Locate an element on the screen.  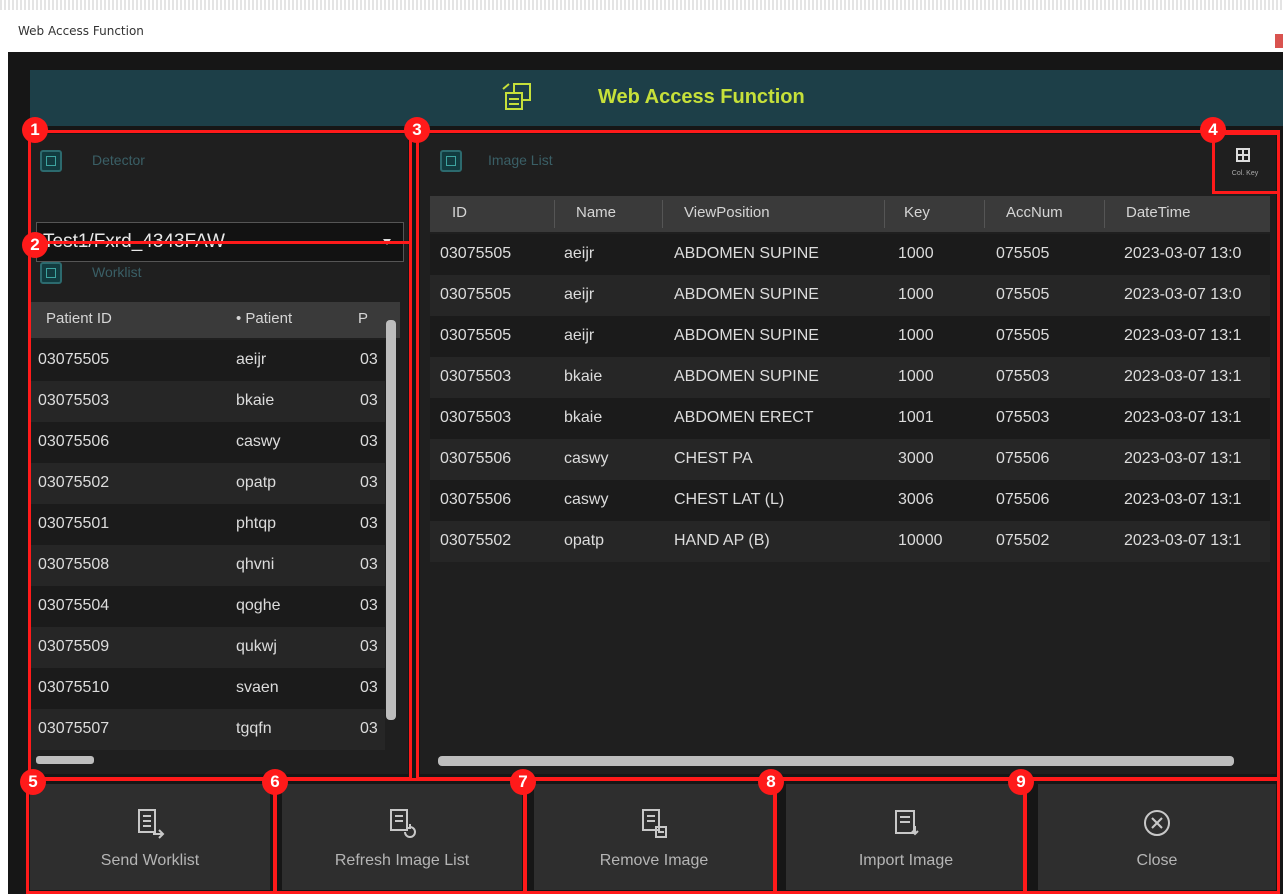
callout-box-refresh is located at coordinates (400, 836).